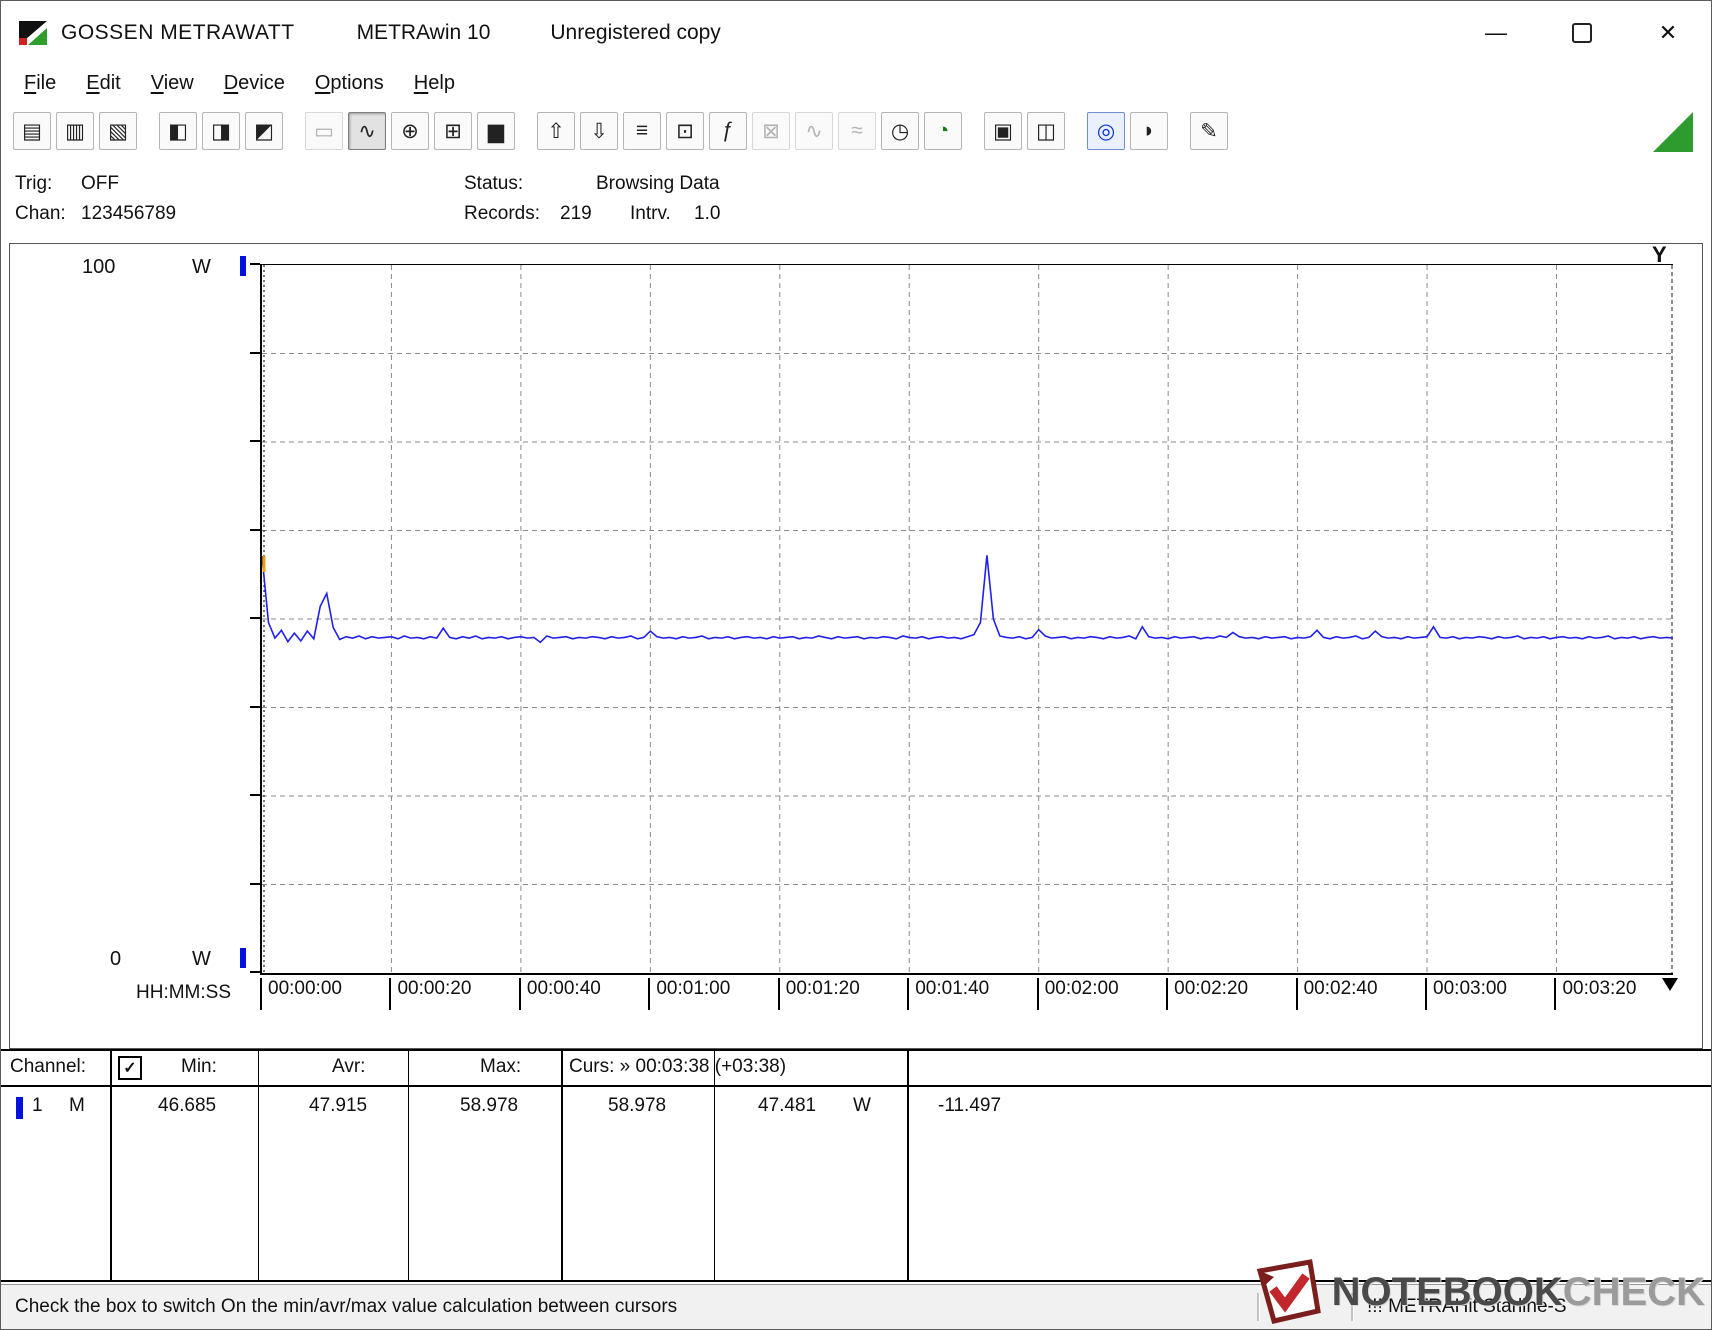 The width and height of the screenshot is (1712, 1330). What do you see at coordinates (862, 1105) in the screenshot?
I see `cursor-value-unit: W` at bounding box center [862, 1105].